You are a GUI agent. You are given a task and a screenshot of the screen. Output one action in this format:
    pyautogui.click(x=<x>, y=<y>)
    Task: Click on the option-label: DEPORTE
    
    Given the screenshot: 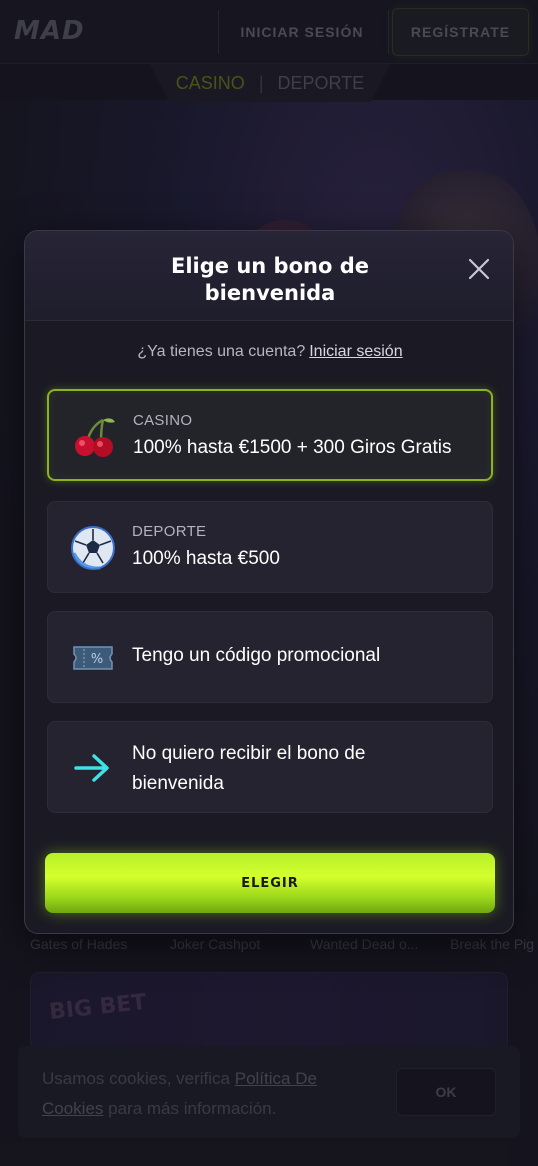 What is the action you would take?
    pyautogui.click(x=169, y=531)
    